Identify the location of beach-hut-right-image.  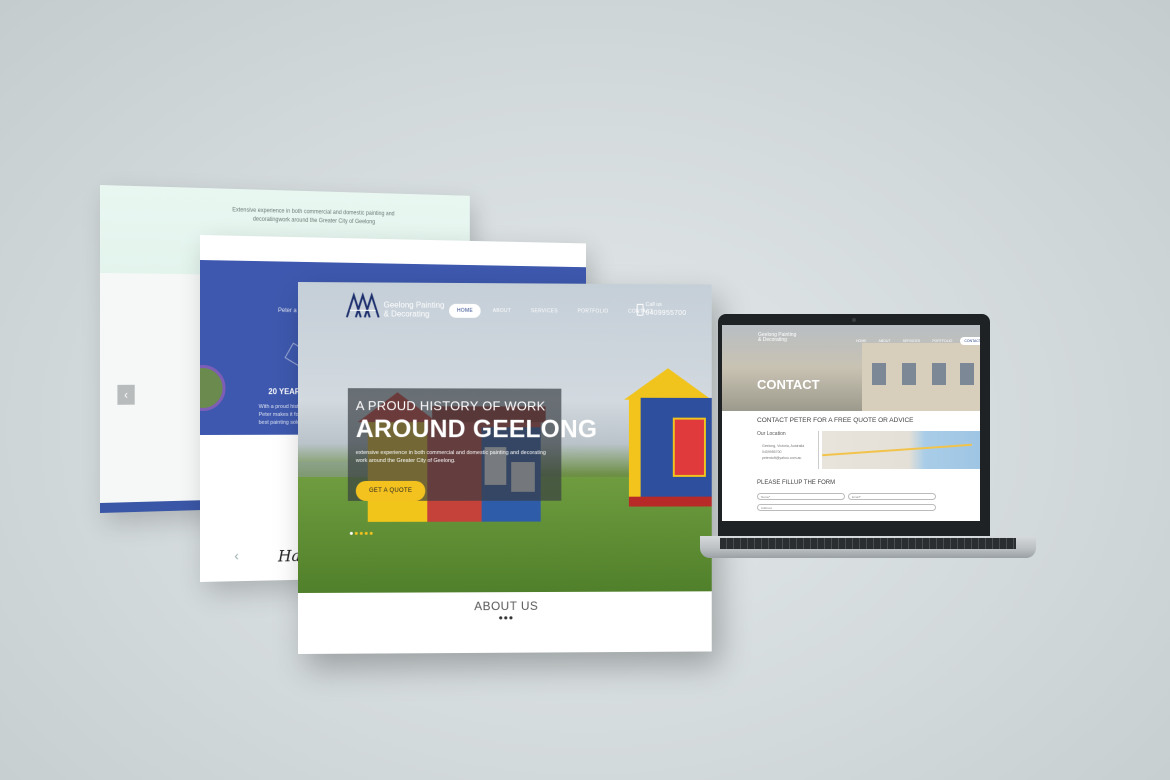
(668, 437).